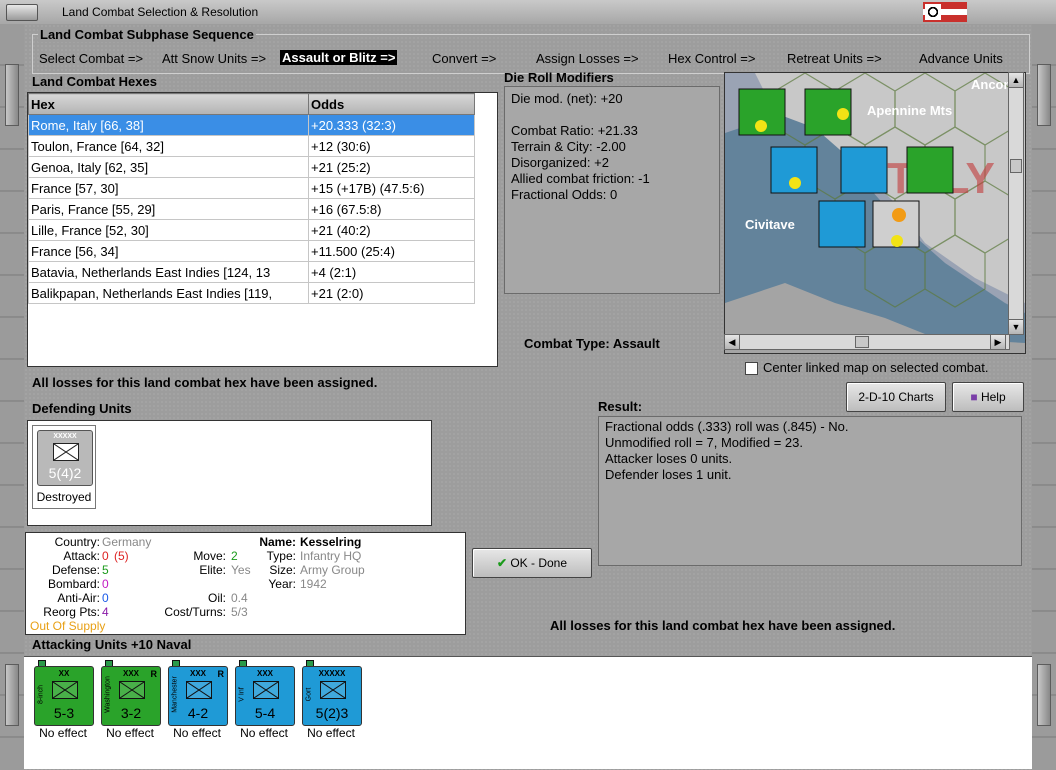  I want to click on seq-retreat-units: Retreat Units =>, so click(834, 58).